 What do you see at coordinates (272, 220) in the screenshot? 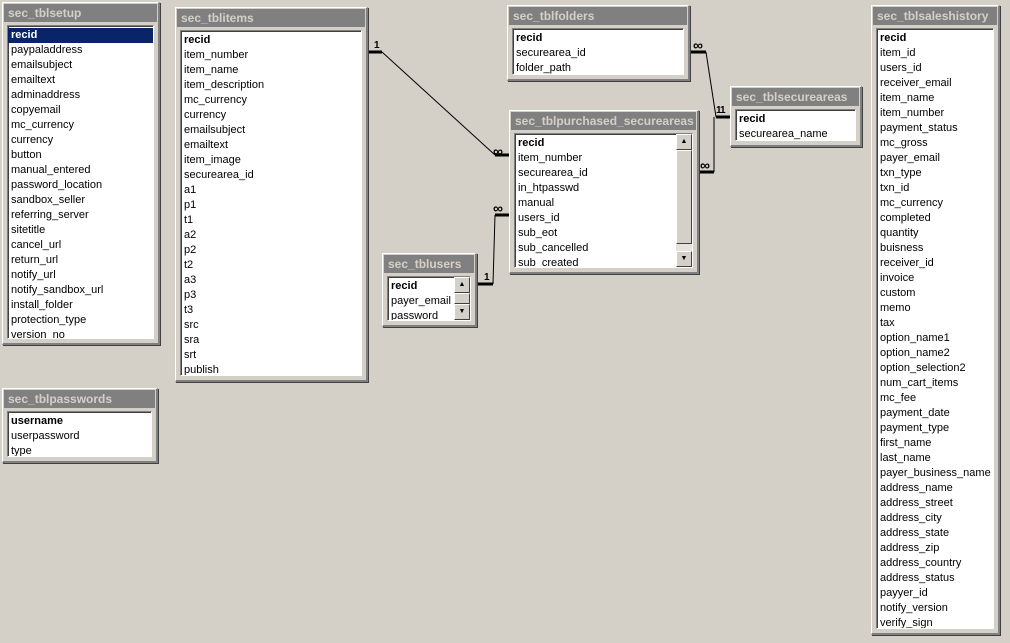
I see `field-t1: t1` at bounding box center [272, 220].